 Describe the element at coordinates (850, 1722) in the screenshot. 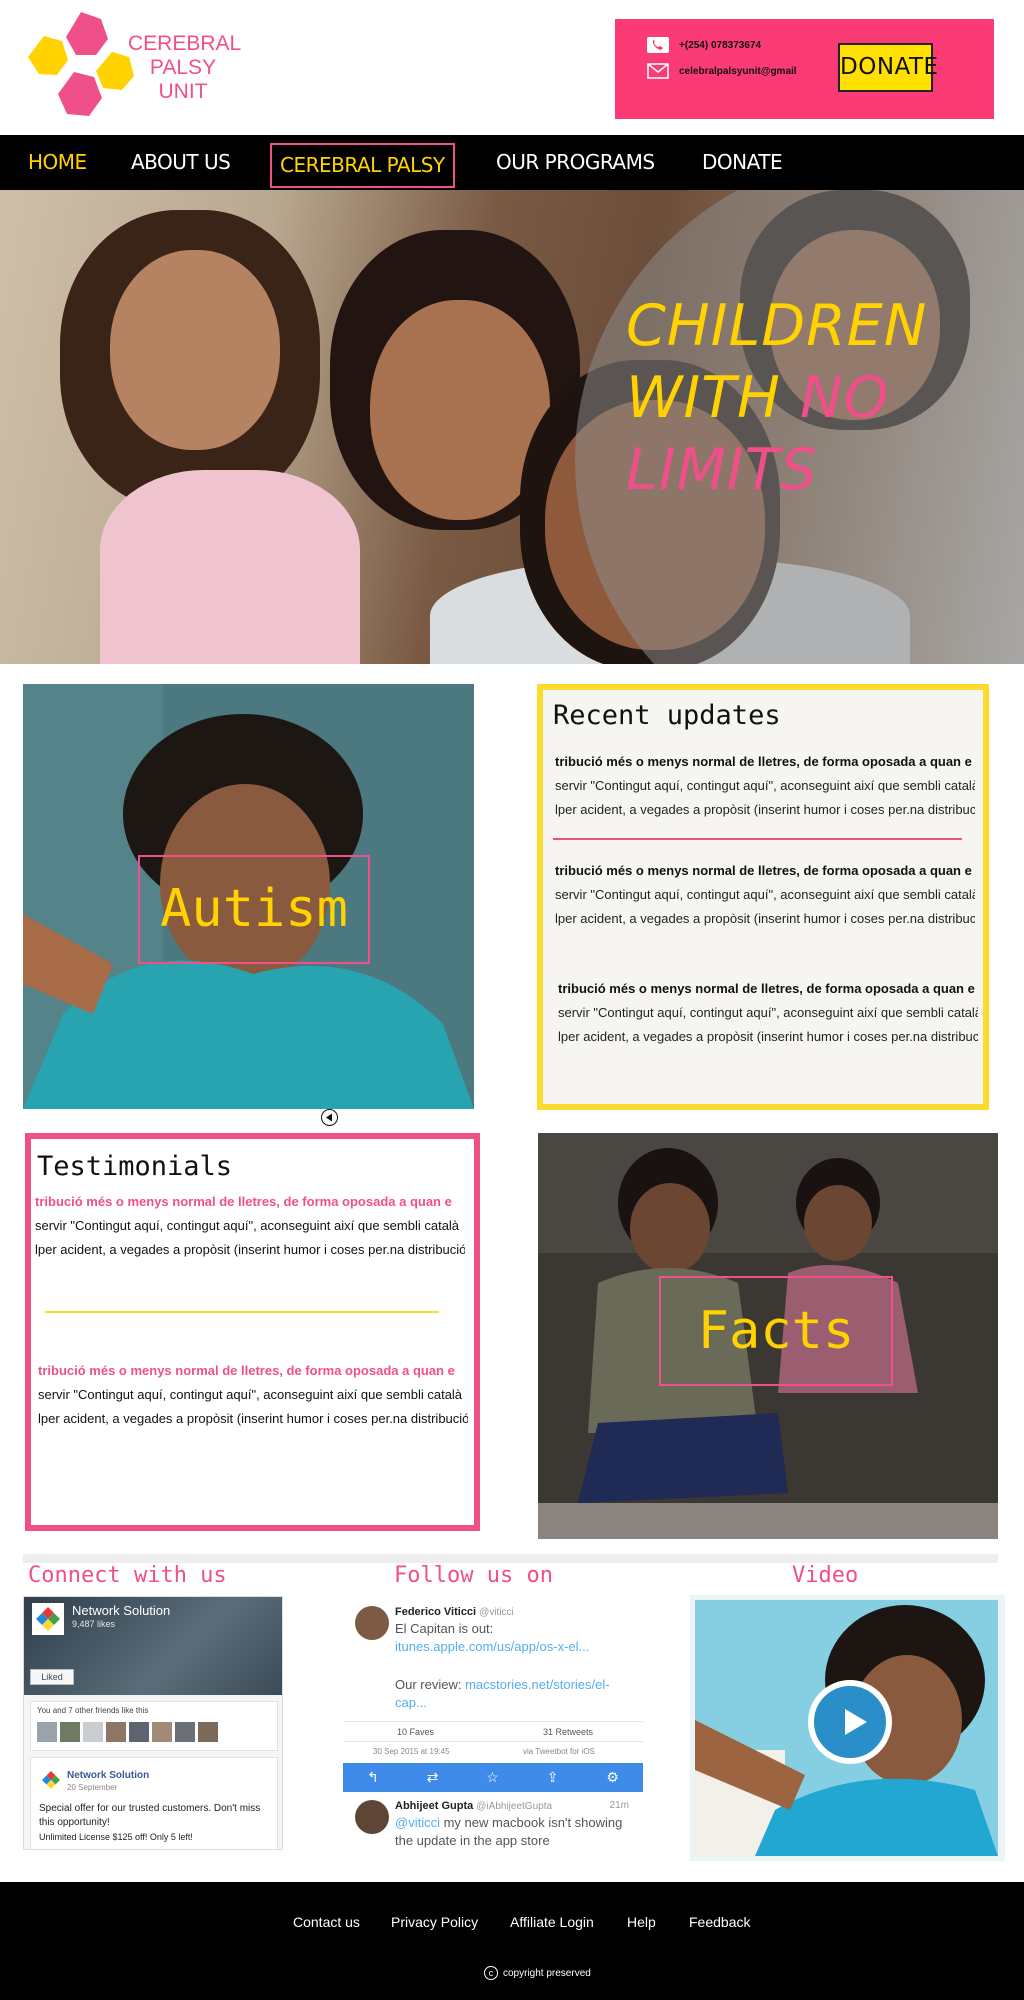

I see `play-icon` at that location.